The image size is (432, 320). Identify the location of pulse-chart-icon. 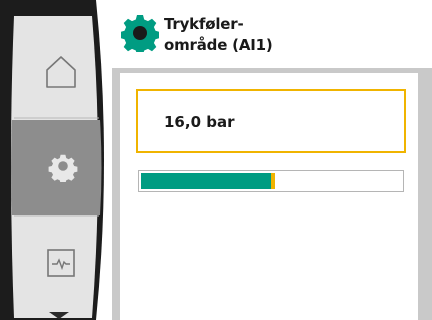
(61, 263).